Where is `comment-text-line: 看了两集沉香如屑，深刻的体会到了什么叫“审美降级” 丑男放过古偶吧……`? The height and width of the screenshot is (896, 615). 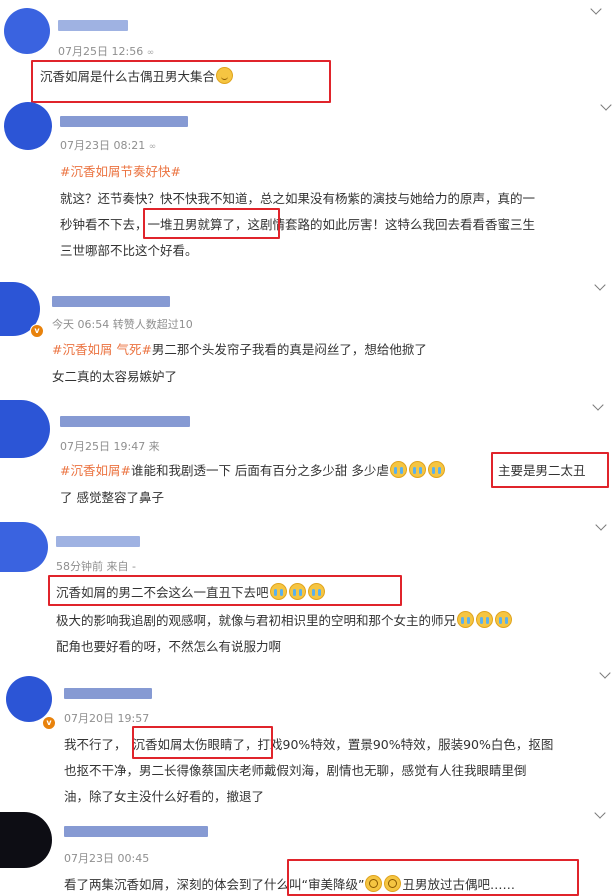 comment-text-line: 看了两集沉香如屑，深刻的体会到了什么叫“审美降级” 丑男放过古偶吧…… is located at coordinates (289, 883).